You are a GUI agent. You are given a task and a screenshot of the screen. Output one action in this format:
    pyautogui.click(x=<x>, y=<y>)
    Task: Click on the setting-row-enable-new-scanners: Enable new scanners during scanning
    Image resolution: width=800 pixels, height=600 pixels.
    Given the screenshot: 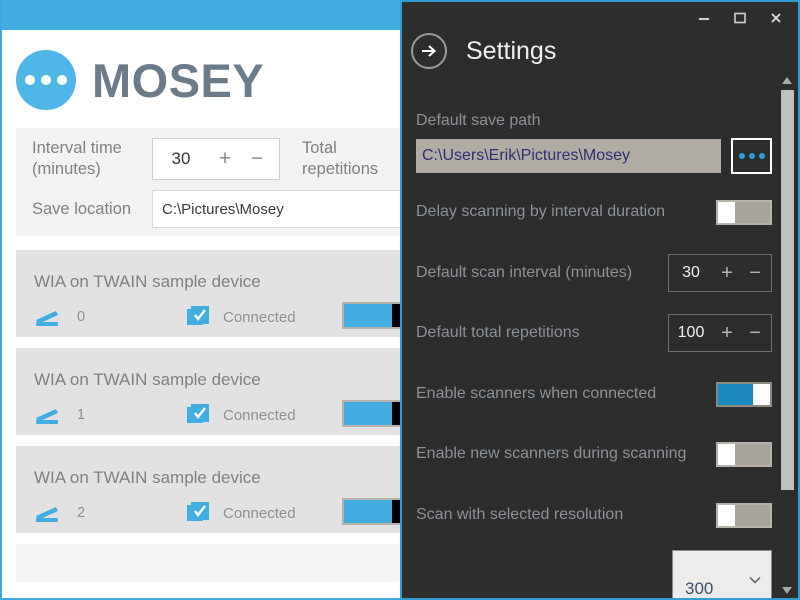 What is the action you would take?
    pyautogui.click(x=594, y=454)
    